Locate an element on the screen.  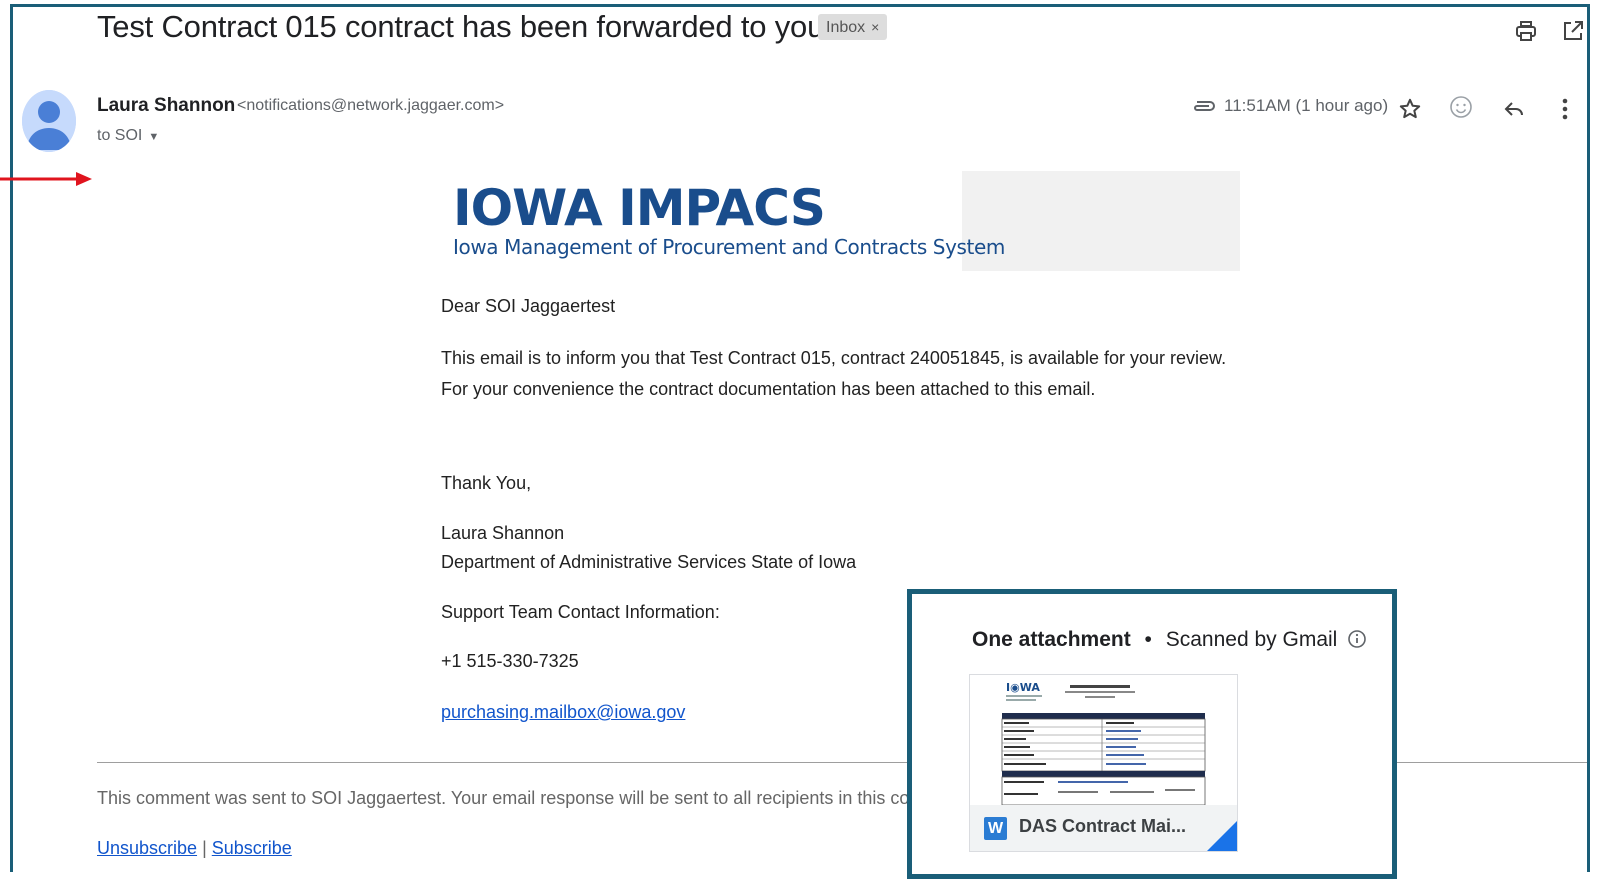
scanned-by-gmail: Scanned by Gmail is located at coordinates (1251, 639).